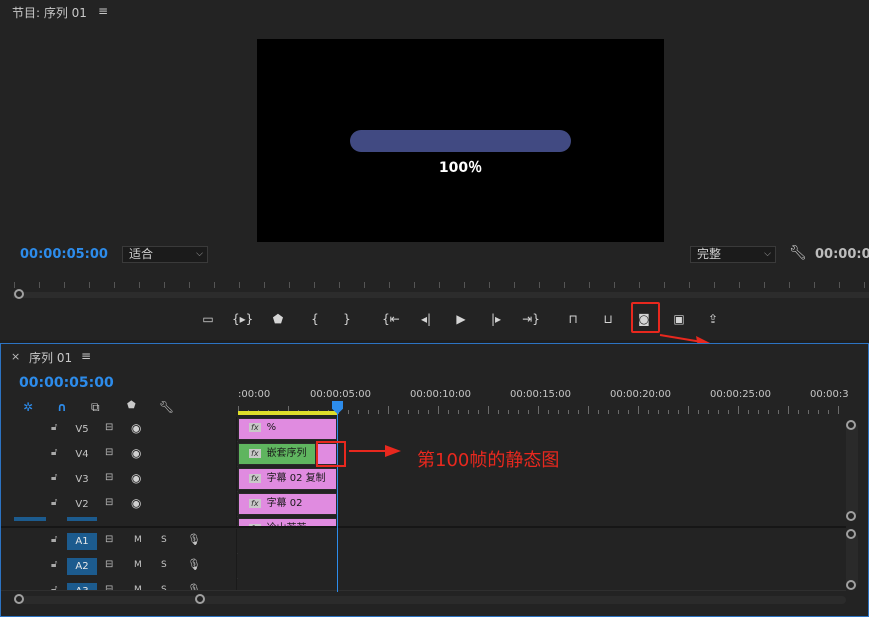  I want to click on nest-snap-icon: ✲, so click(28, 407).